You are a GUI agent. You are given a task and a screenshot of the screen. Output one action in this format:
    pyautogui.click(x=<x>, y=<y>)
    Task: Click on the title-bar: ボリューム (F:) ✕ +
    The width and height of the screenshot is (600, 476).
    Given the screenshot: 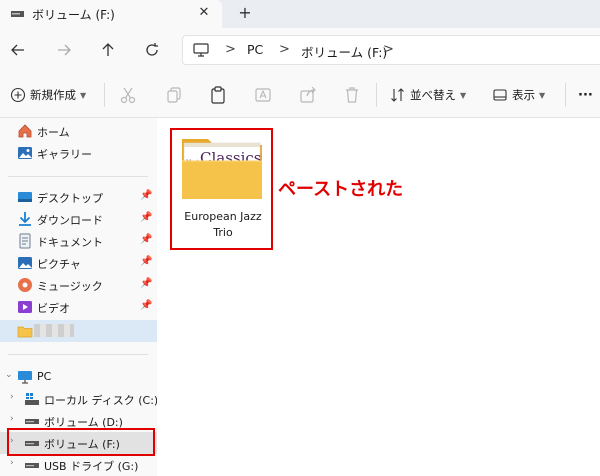 What is the action you would take?
    pyautogui.click(x=300, y=14)
    